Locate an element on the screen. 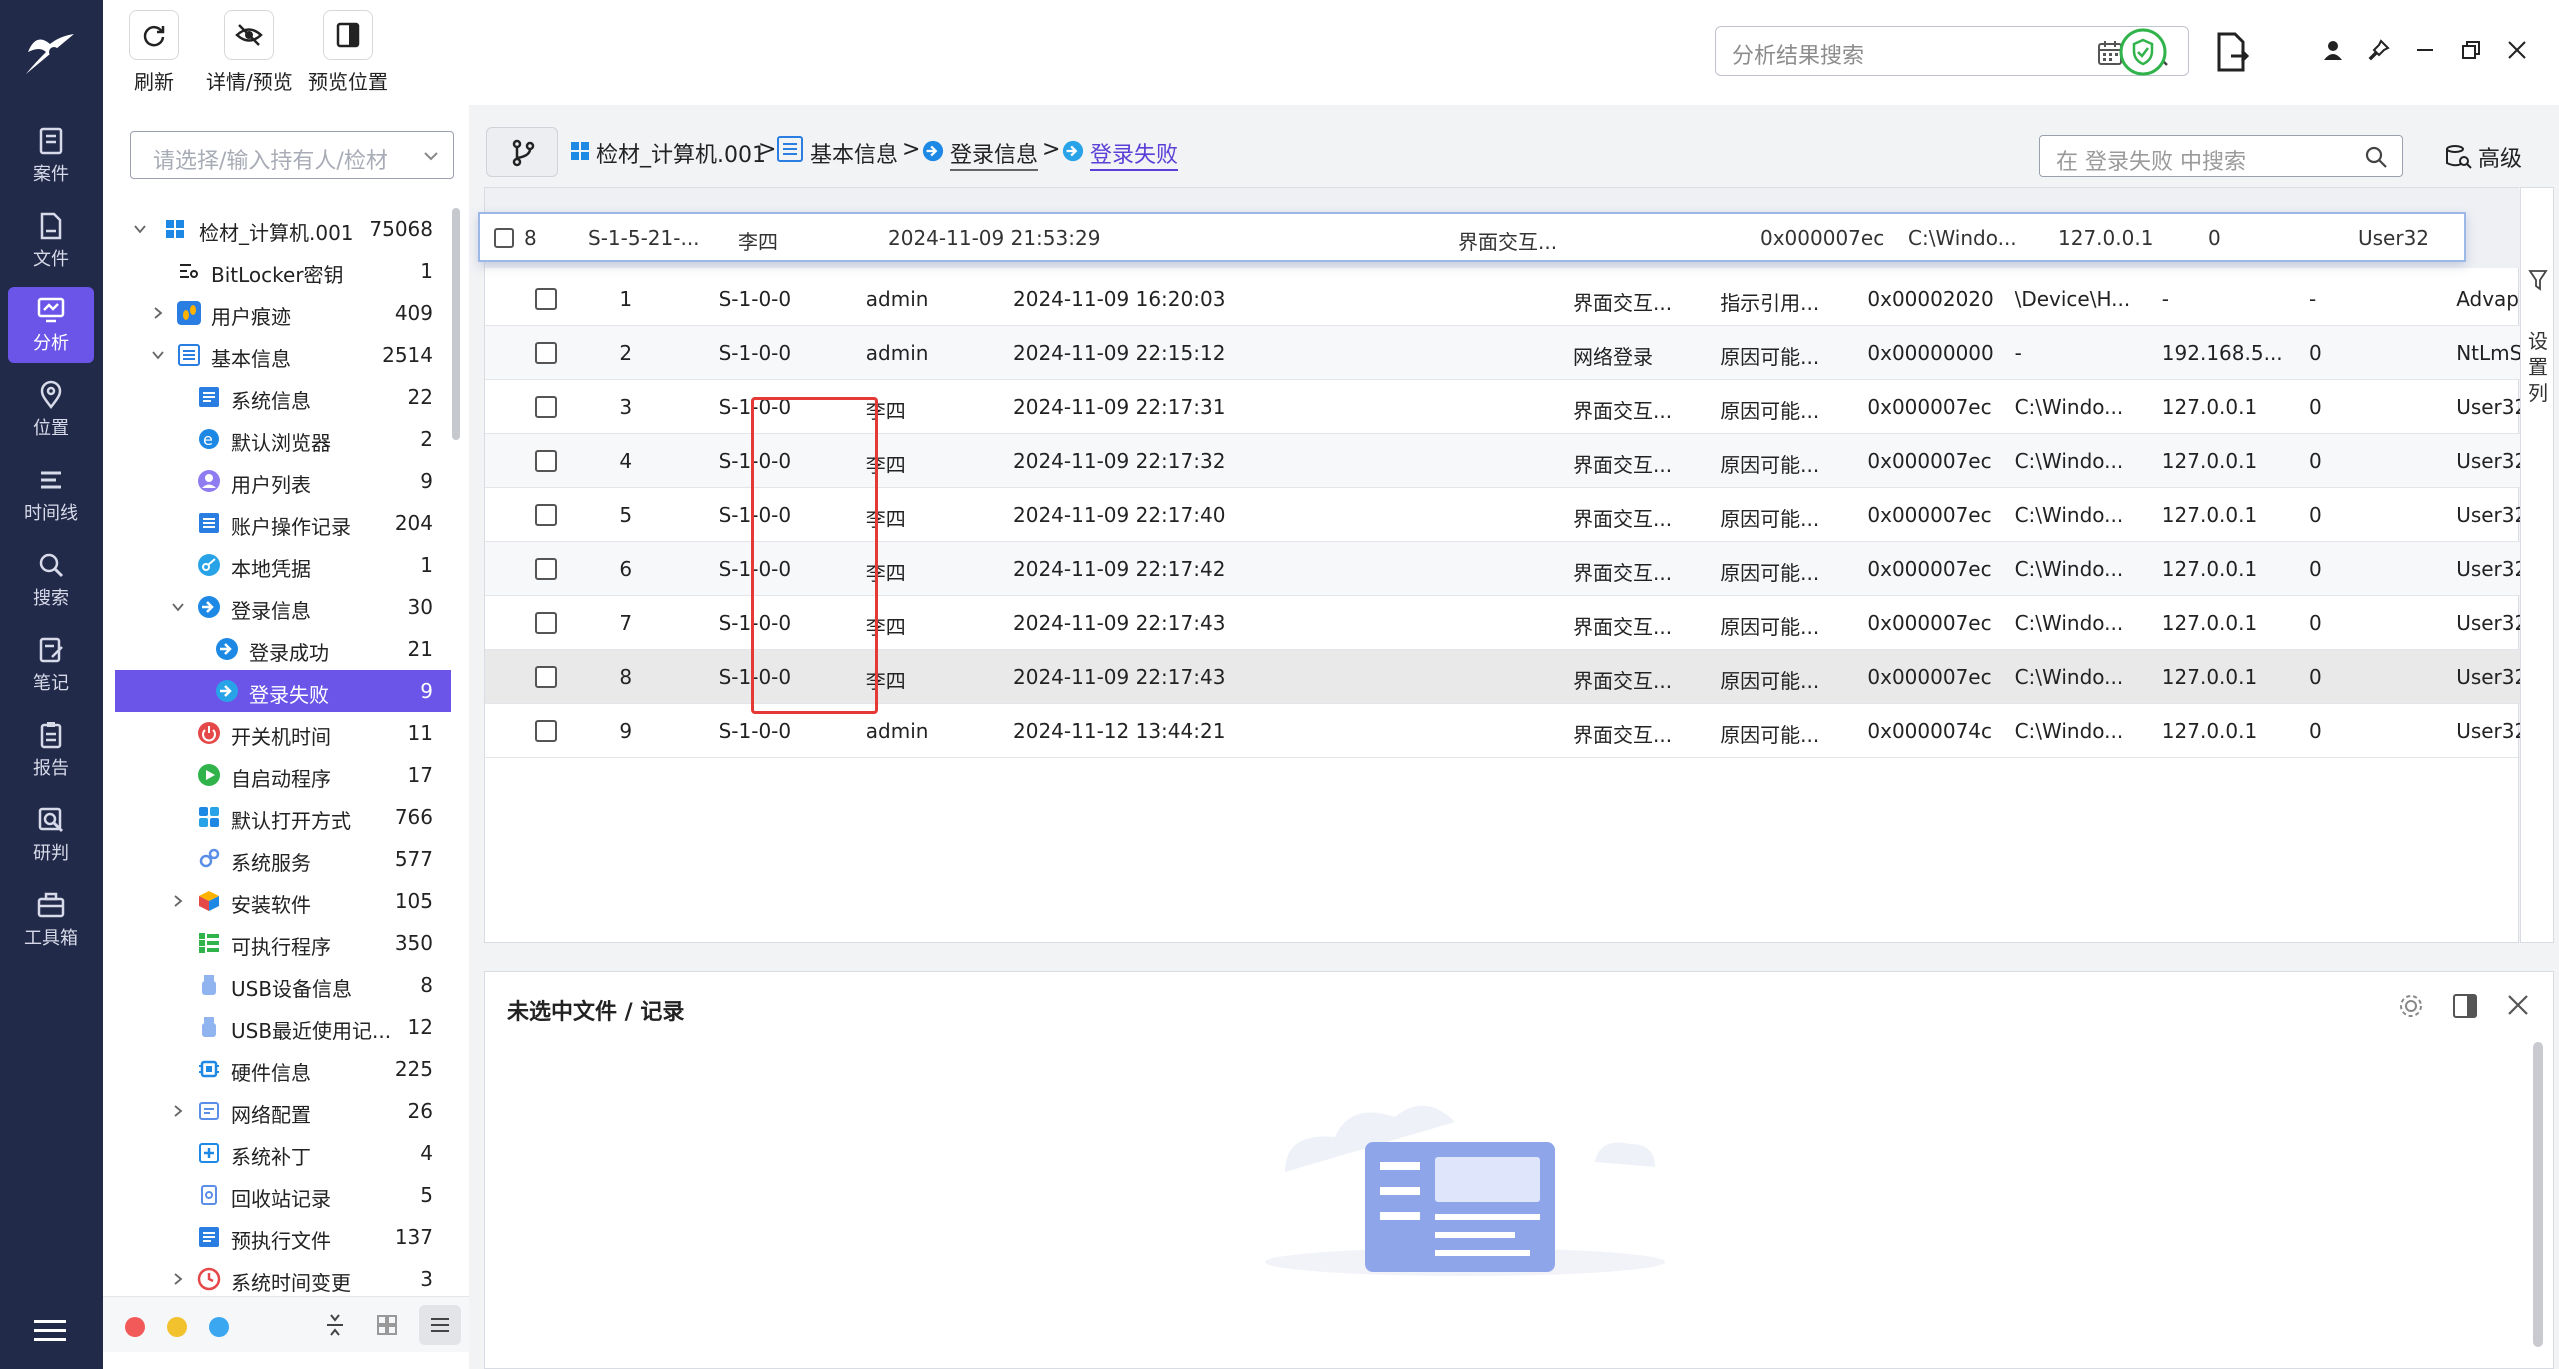 This screenshot has height=1369, width=2559. user-icon is located at coordinates (2333, 50).